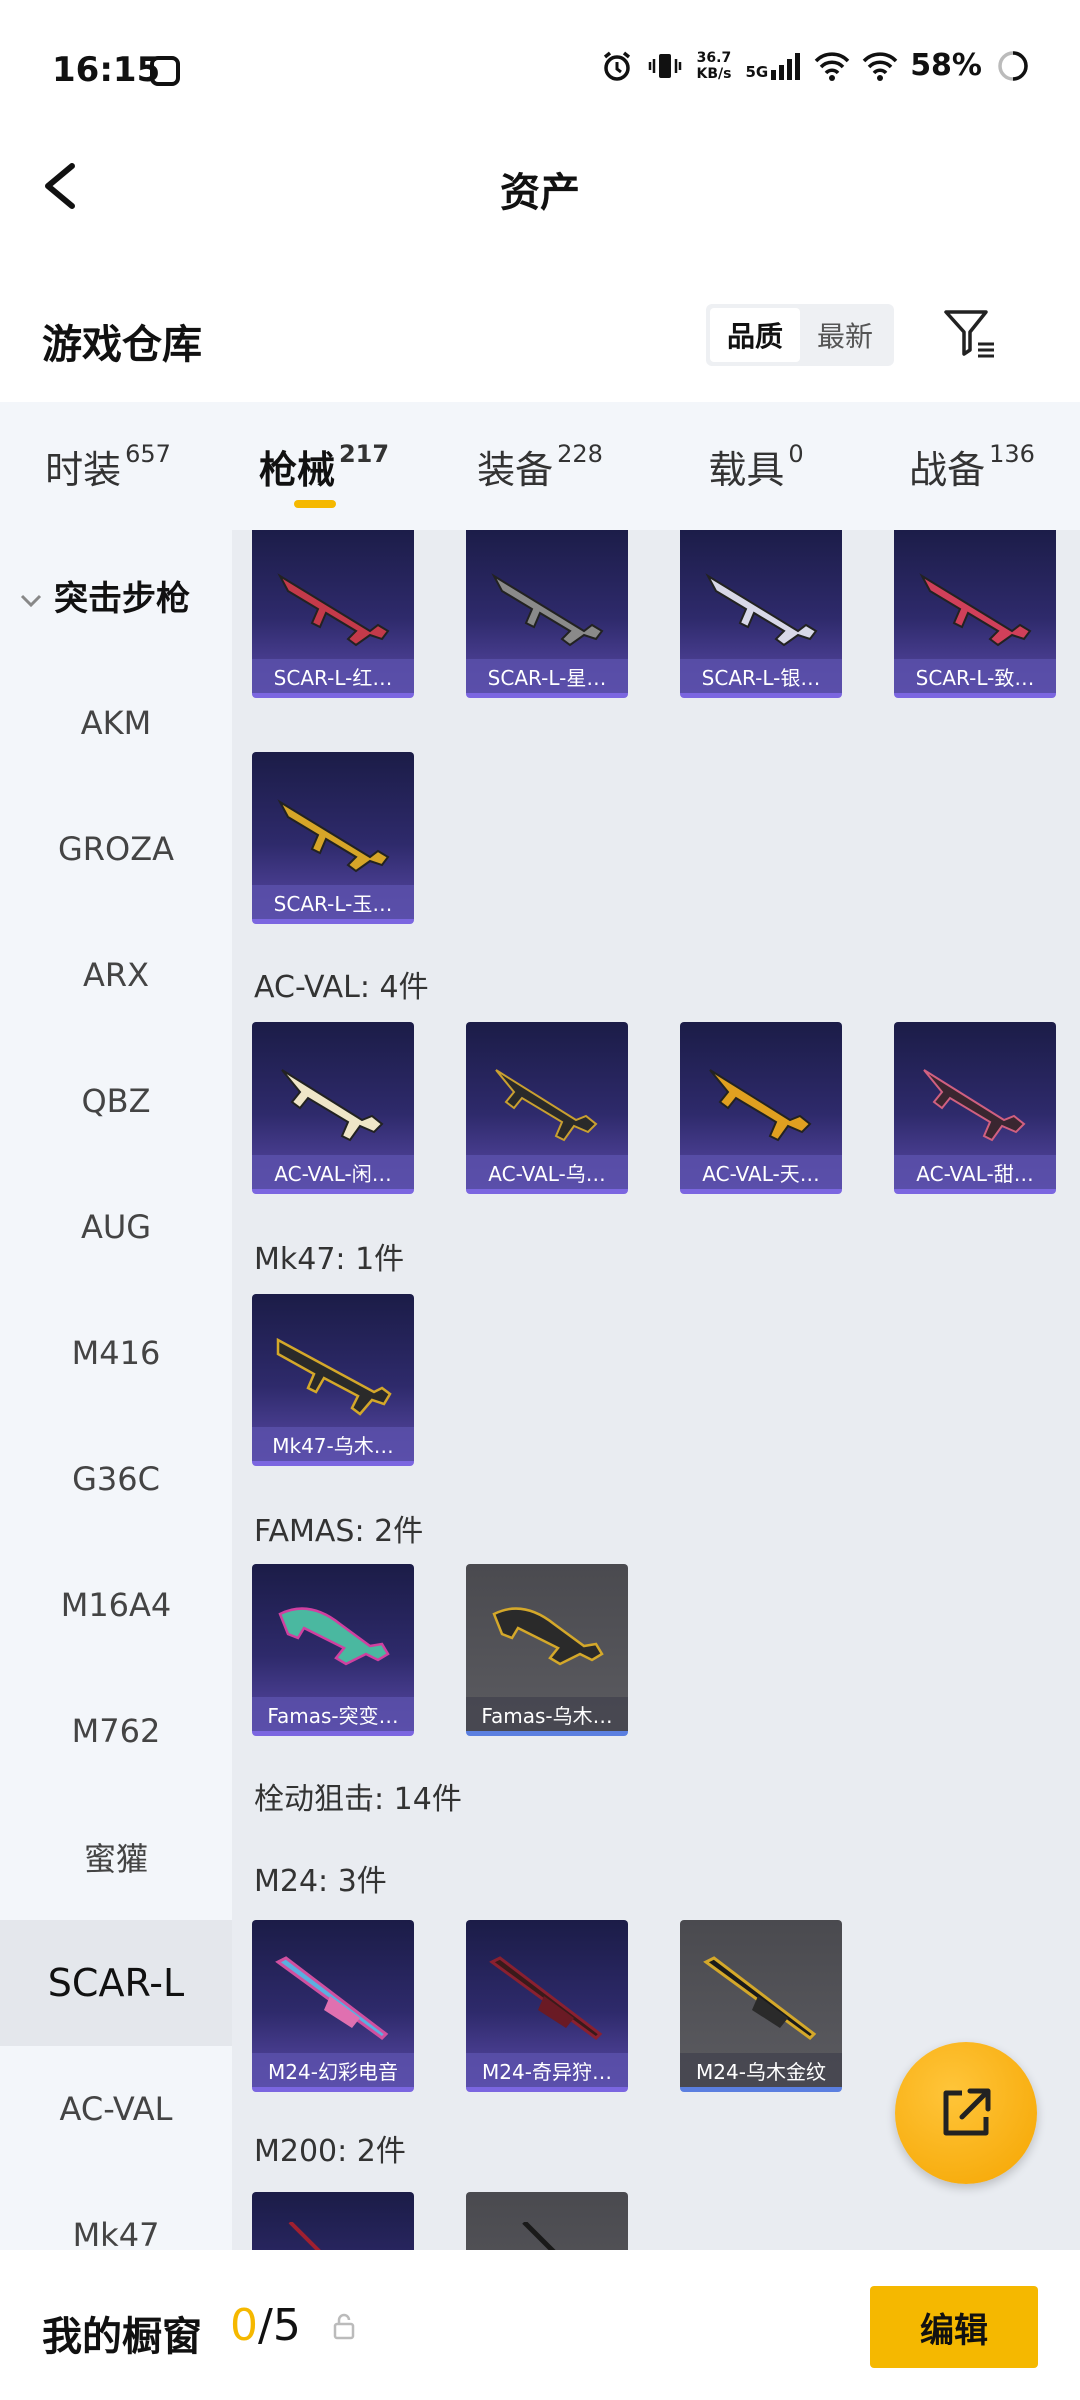 The image size is (1080, 2400). Describe the element at coordinates (296, 469) in the screenshot. I see `tab-label: 枪械` at that location.